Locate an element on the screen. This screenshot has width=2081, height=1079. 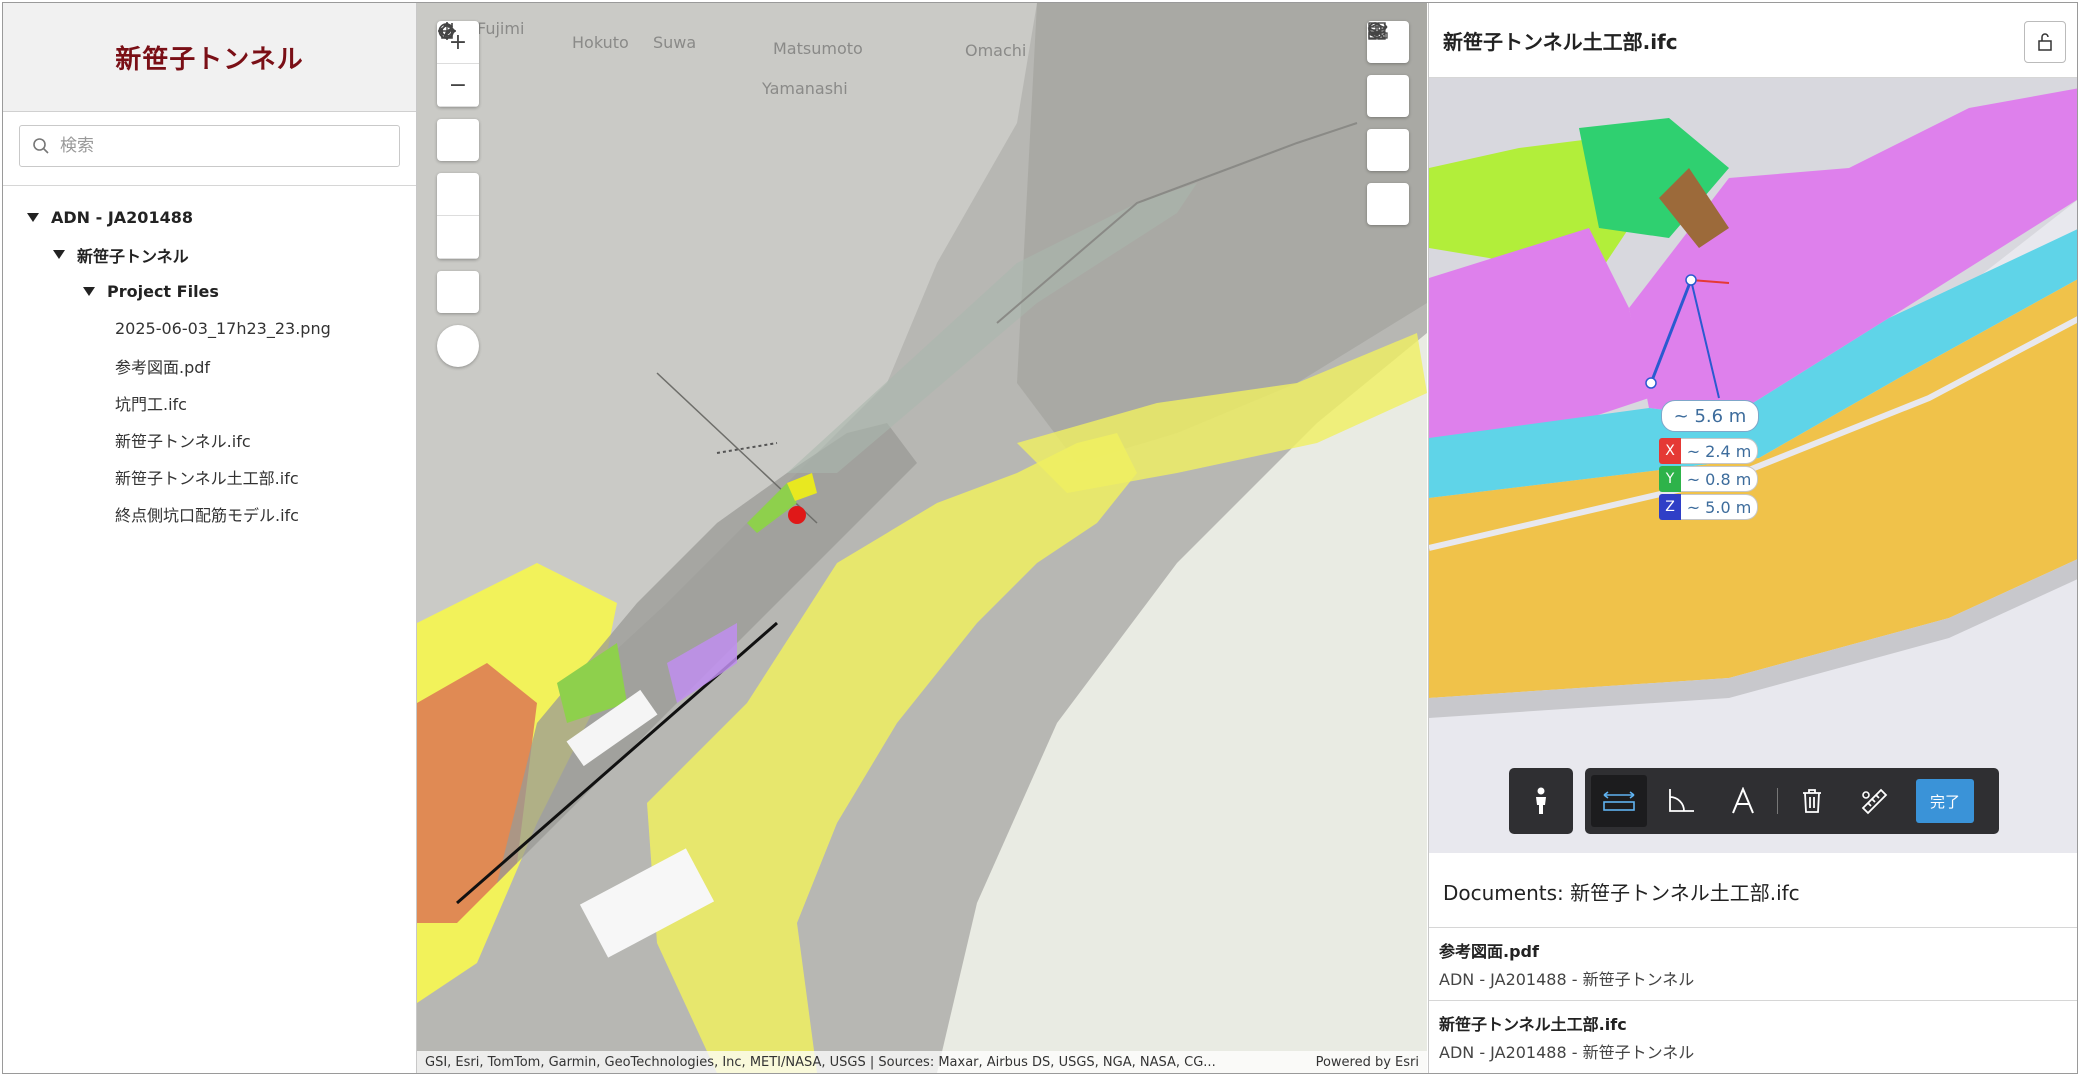
document-name: 新笹子トンネル土工部.ifc is located at coordinates (1533, 1024).